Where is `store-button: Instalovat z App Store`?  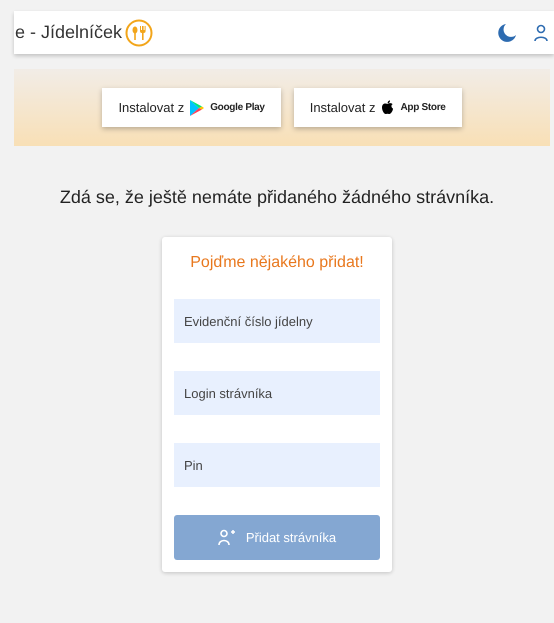 store-button: Instalovat z App Store is located at coordinates (378, 107).